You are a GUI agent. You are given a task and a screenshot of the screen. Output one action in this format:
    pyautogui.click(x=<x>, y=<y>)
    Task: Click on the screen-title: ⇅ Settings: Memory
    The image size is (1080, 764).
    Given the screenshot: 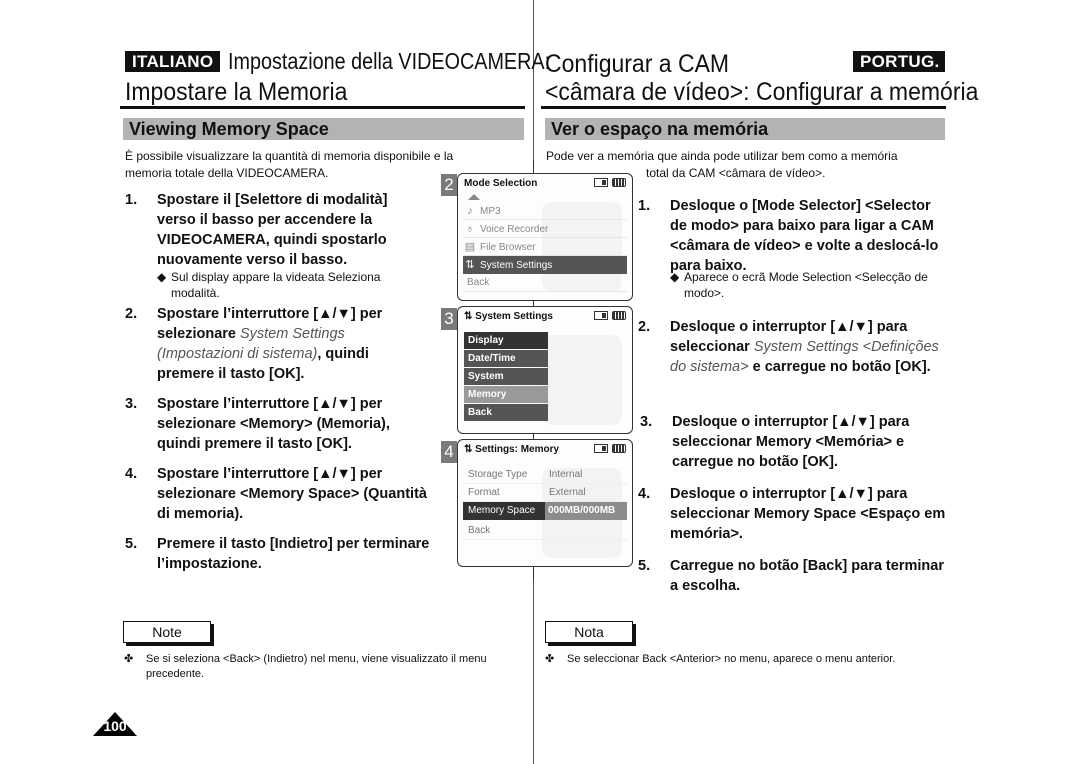 What is the action you would take?
    pyautogui.click(x=512, y=449)
    